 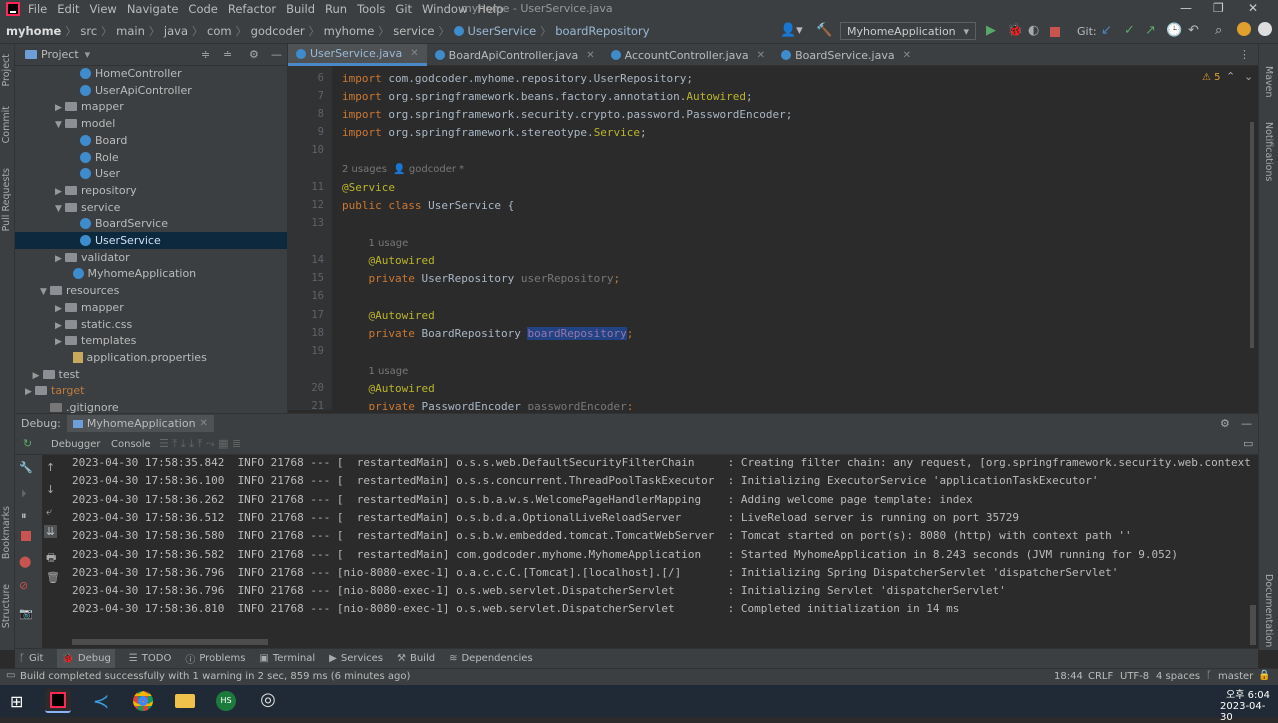 What do you see at coordinates (403, 9) in the screenshot?
I see `menu-git: Git` at bounding box center [403, 9].